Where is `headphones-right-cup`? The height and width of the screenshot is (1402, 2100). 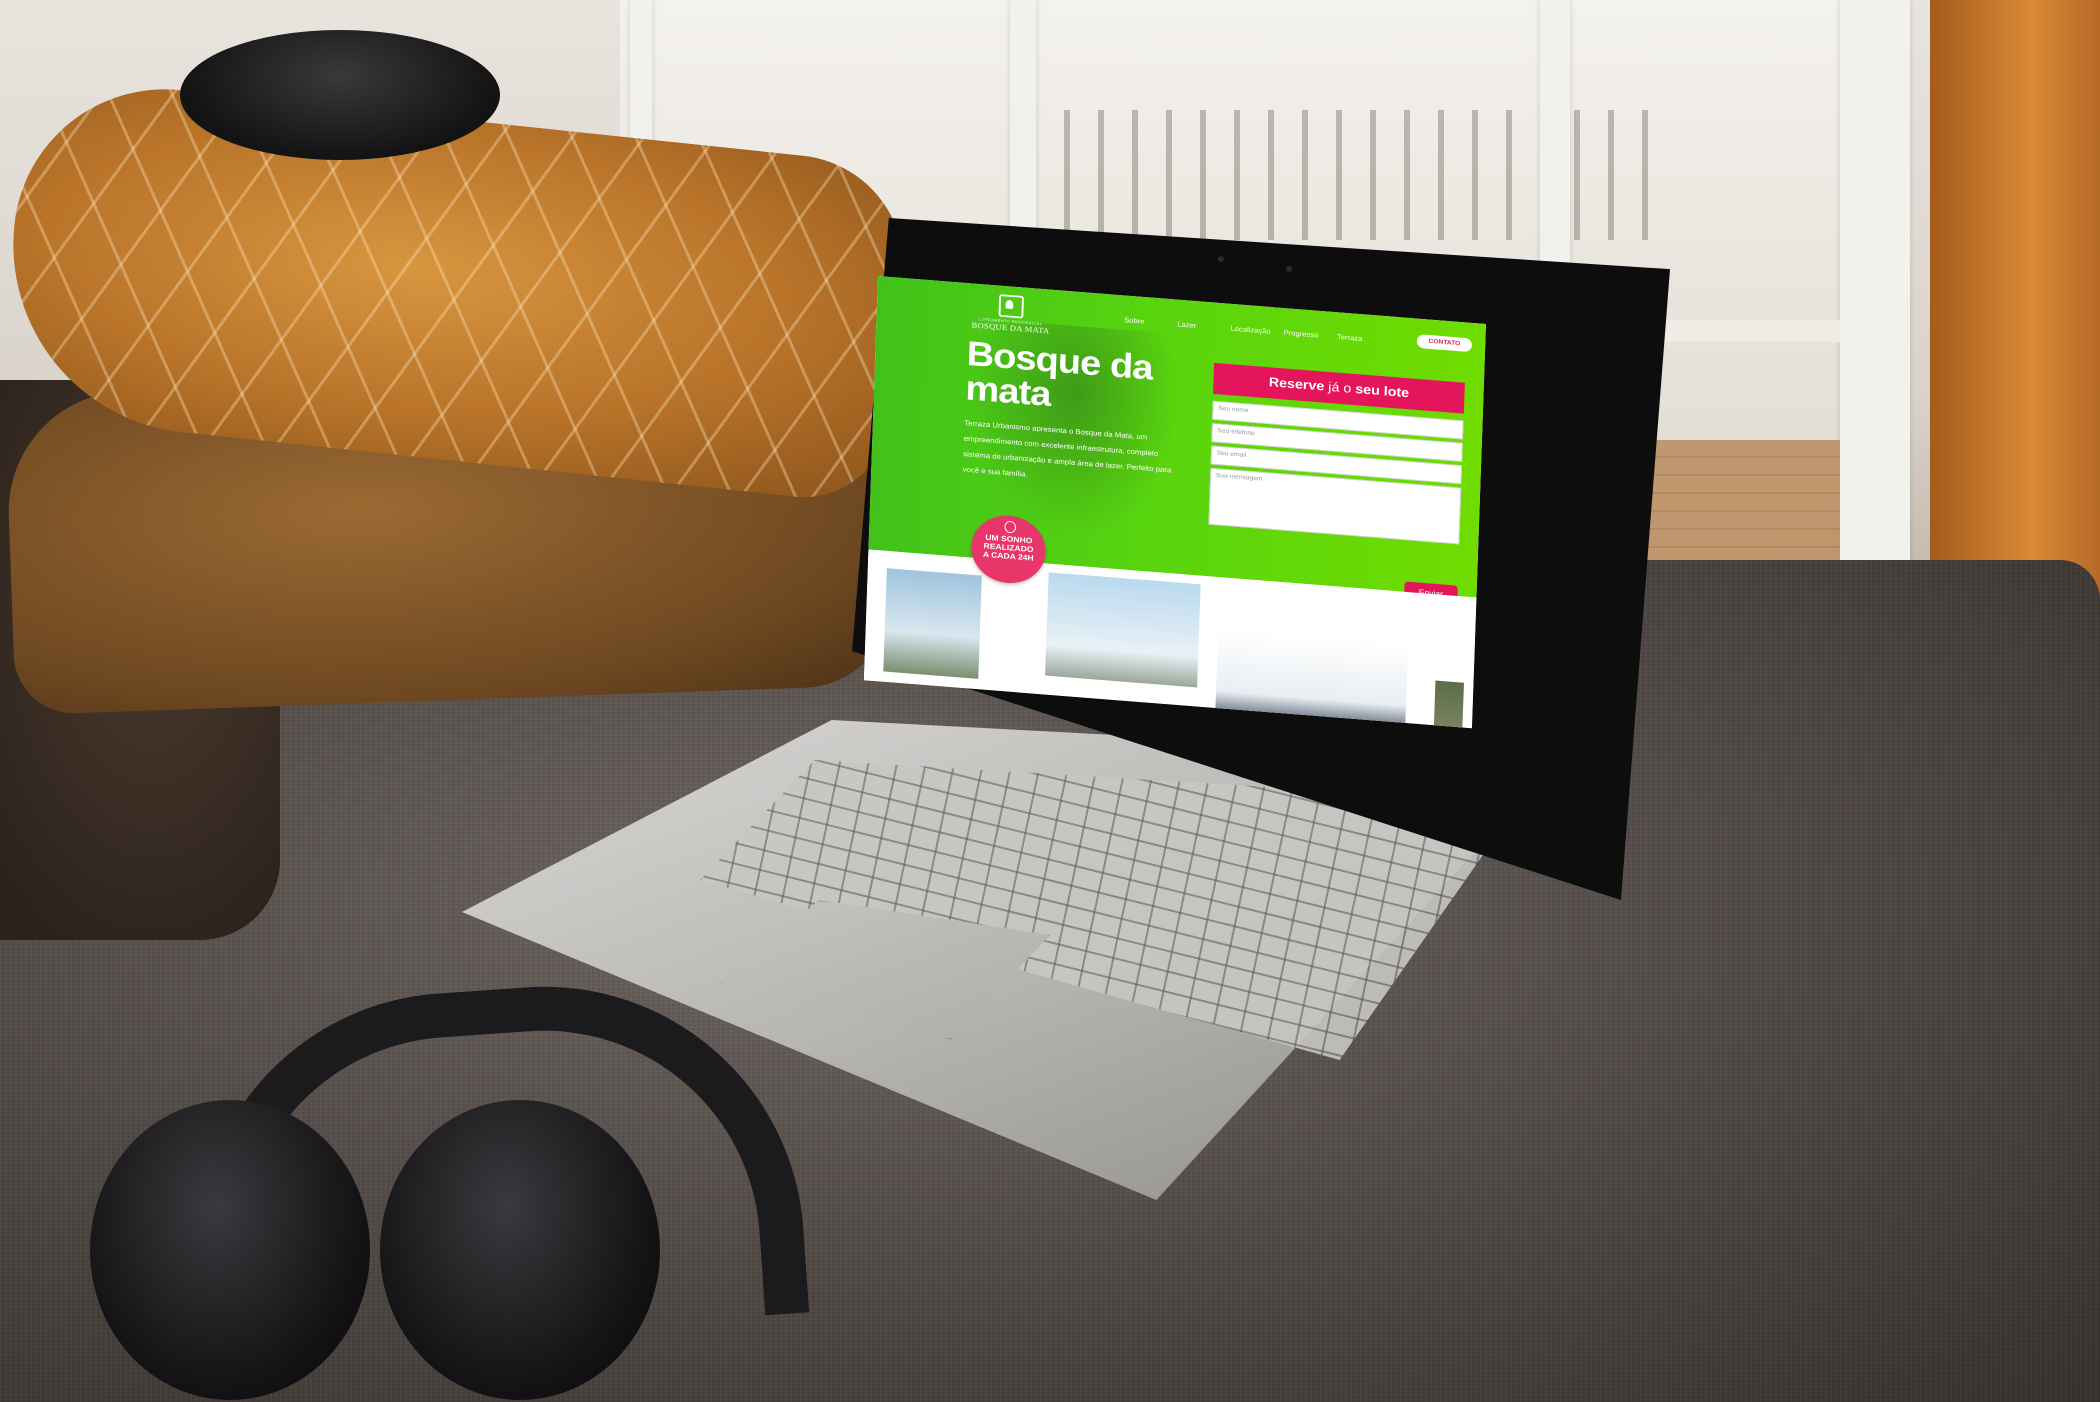
headphones-right-cup is located at coordinates (520, 1250).